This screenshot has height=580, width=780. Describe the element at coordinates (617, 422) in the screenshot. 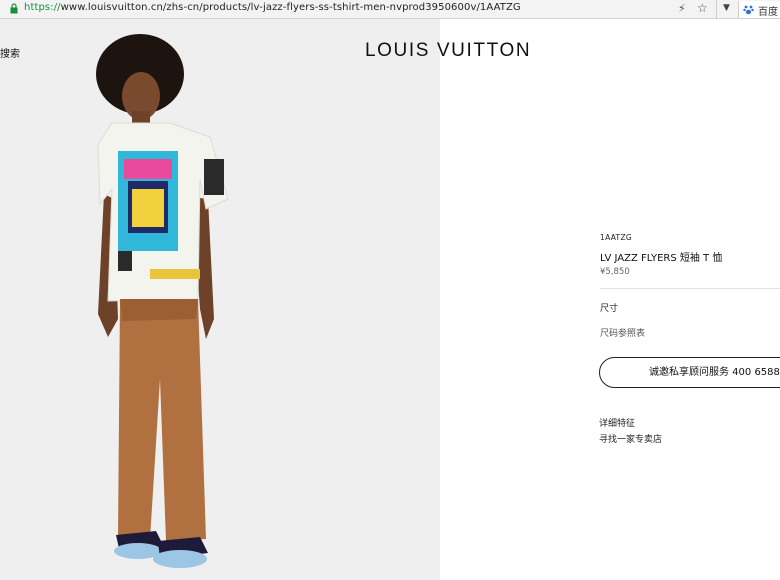

I see `product-details-link: 详细特征` at that location.